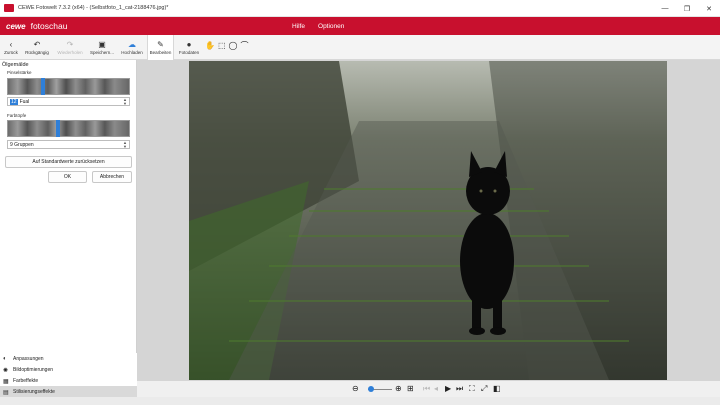 This screenshot has height=405, width=720. What do you see at coordinates (68, 144) in the screenshot?
I see `color-select: 9 Gruppen ▲ ▼` at bounding box center [68, 144].